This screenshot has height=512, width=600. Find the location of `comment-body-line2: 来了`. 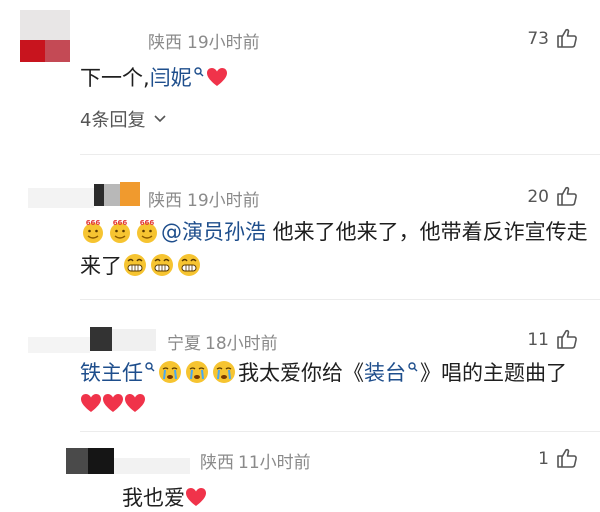

comment-body-line2: 来了 is located at coordinates (141, 265).